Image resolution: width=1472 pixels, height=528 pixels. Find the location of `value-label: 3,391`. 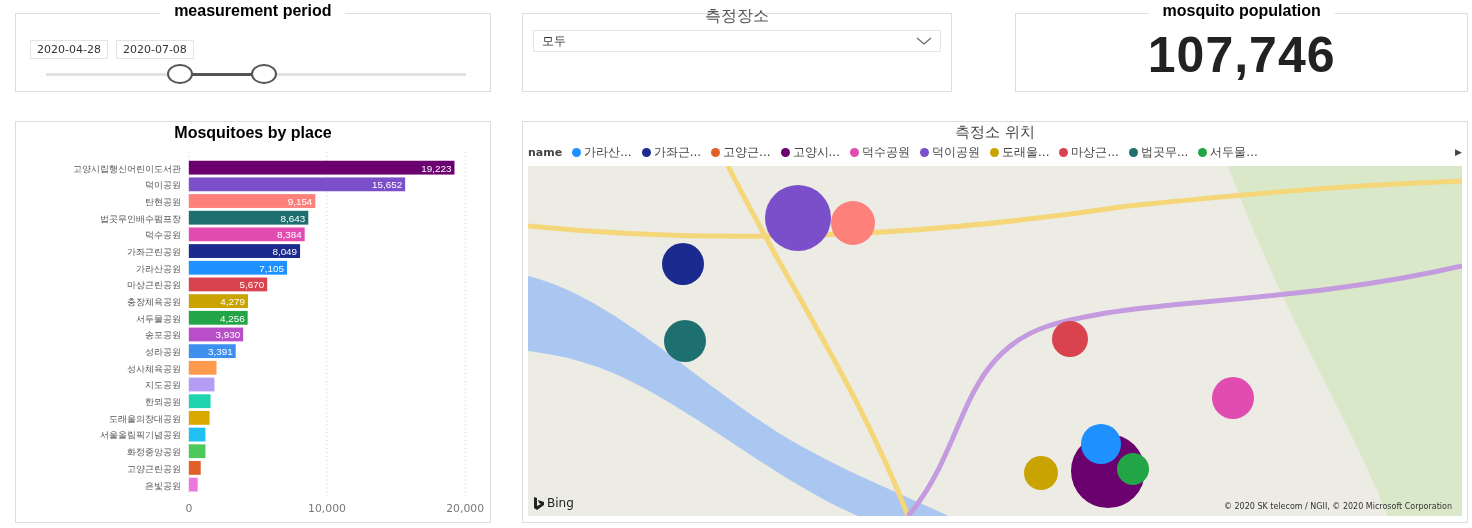

value-label: 3,391 is located at coordinates (220, 352).